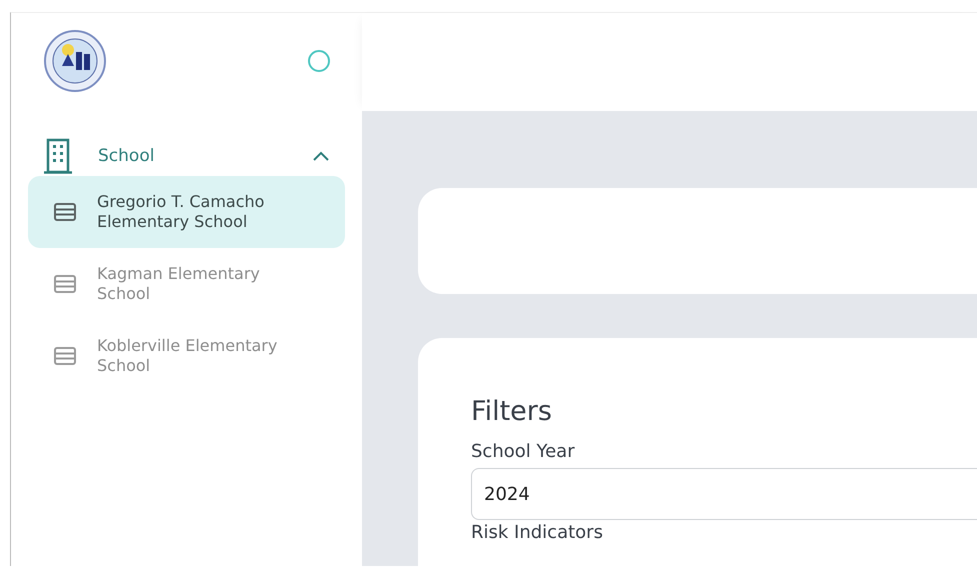 The height and width of the screenshot is (579, 977). I want to click on school-nav-item: Kagman Elementary School, so click(186, 284).